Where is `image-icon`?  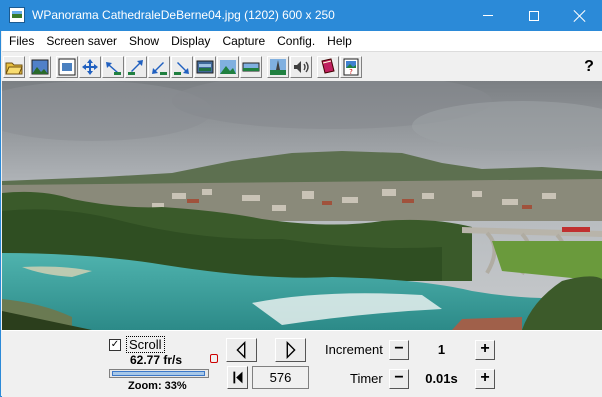
image-icon is located at coordinates (40, 67).